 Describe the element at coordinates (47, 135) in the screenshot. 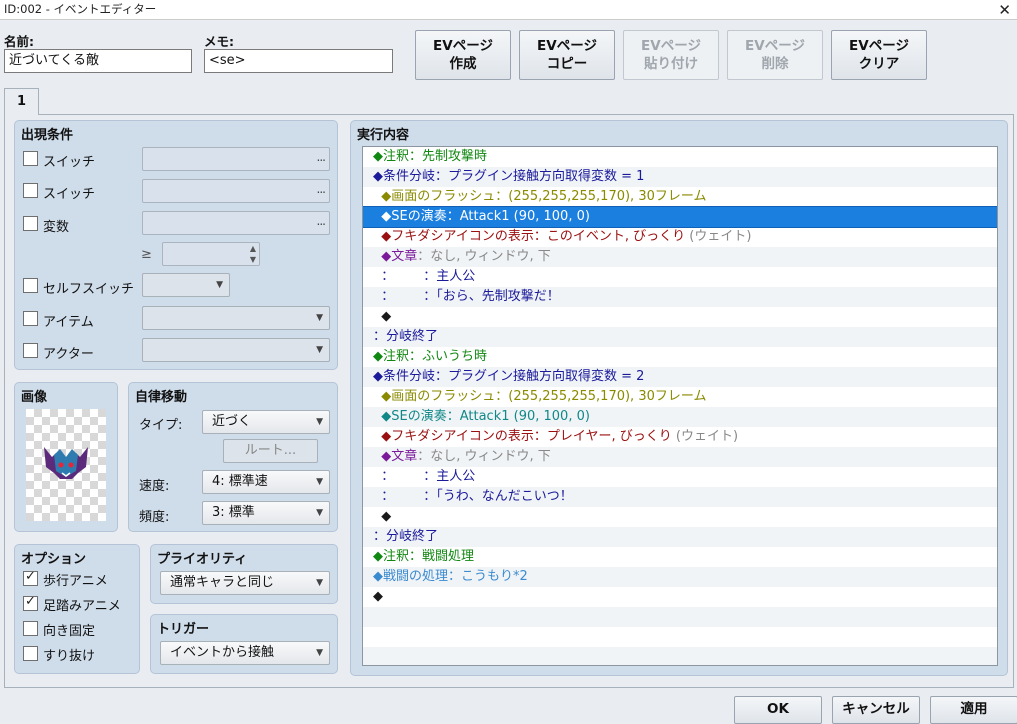

I see `conditions-title: 出現条件` at that location.